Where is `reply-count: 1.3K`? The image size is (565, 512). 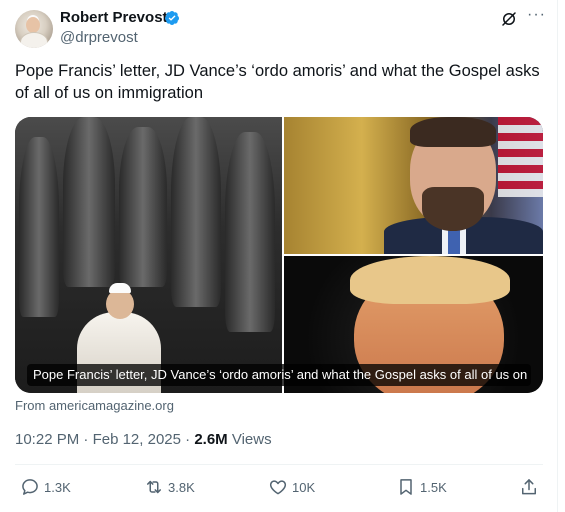 reply-count: 1.3K is located at coordinates (57, 487).